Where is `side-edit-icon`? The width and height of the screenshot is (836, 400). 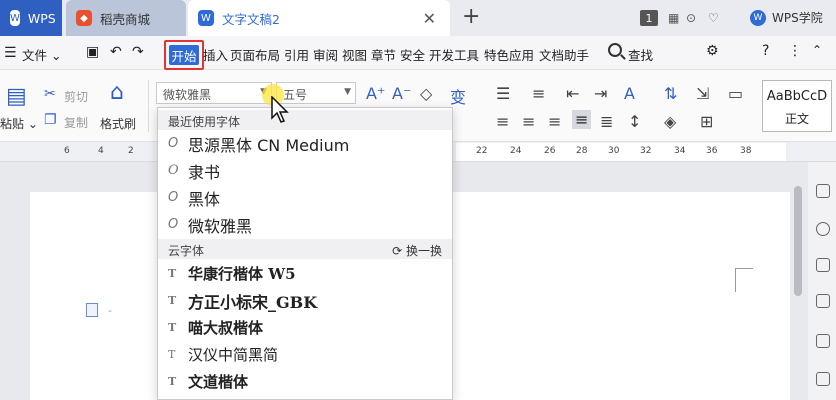 side-edit-icon is located at coordinates (823, 341).